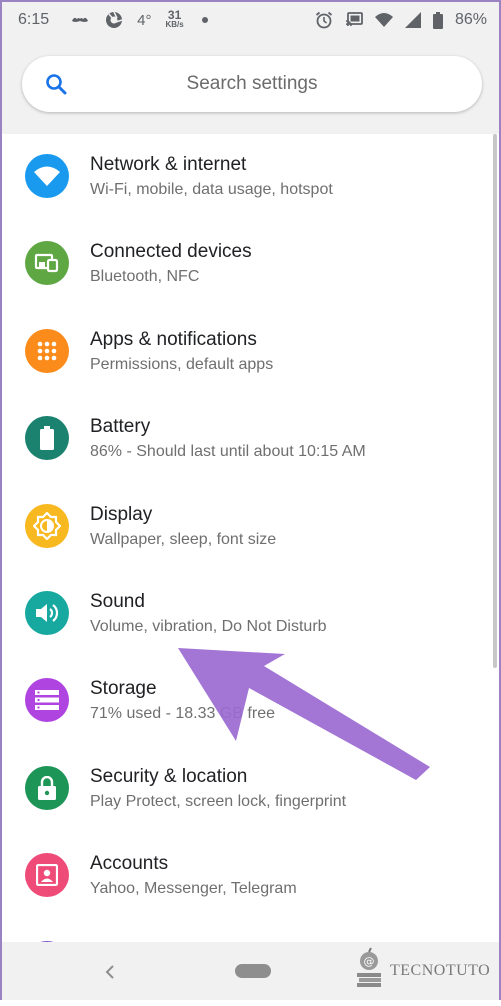 Image resolution: width=501 pixels, height=1006 pixels. Describe the element at coordinates (56, 84) in the screenshot. I see `search-icon` at that location.